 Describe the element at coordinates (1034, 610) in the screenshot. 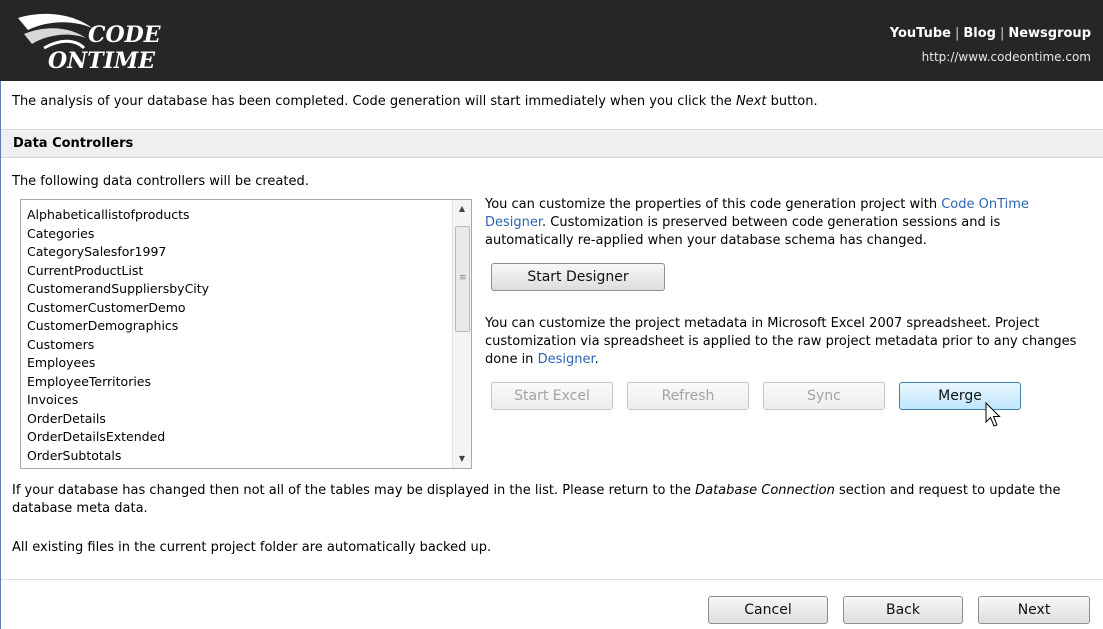

I see `next-button: Next` at that location.